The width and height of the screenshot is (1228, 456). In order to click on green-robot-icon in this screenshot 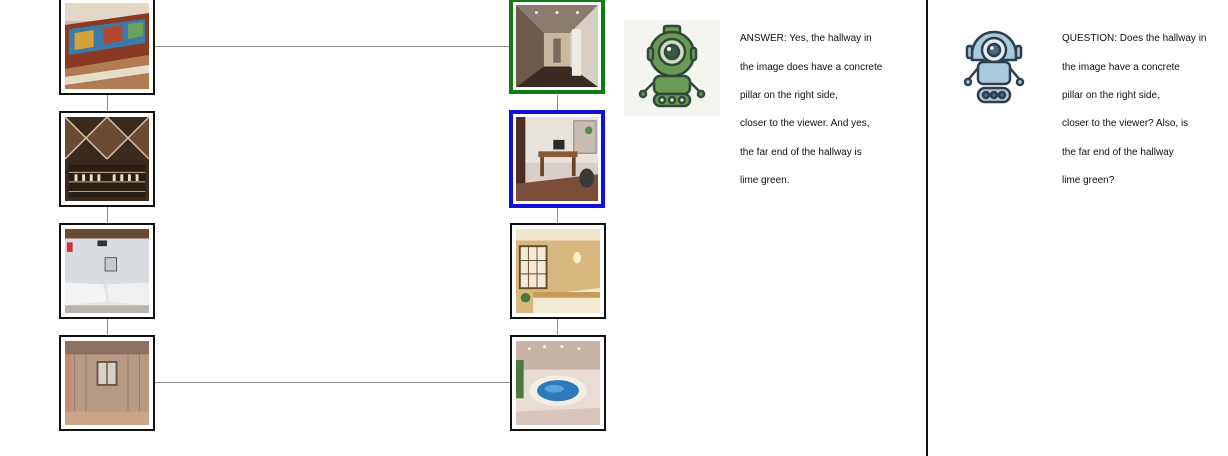, I will do `click(672, 68)`.